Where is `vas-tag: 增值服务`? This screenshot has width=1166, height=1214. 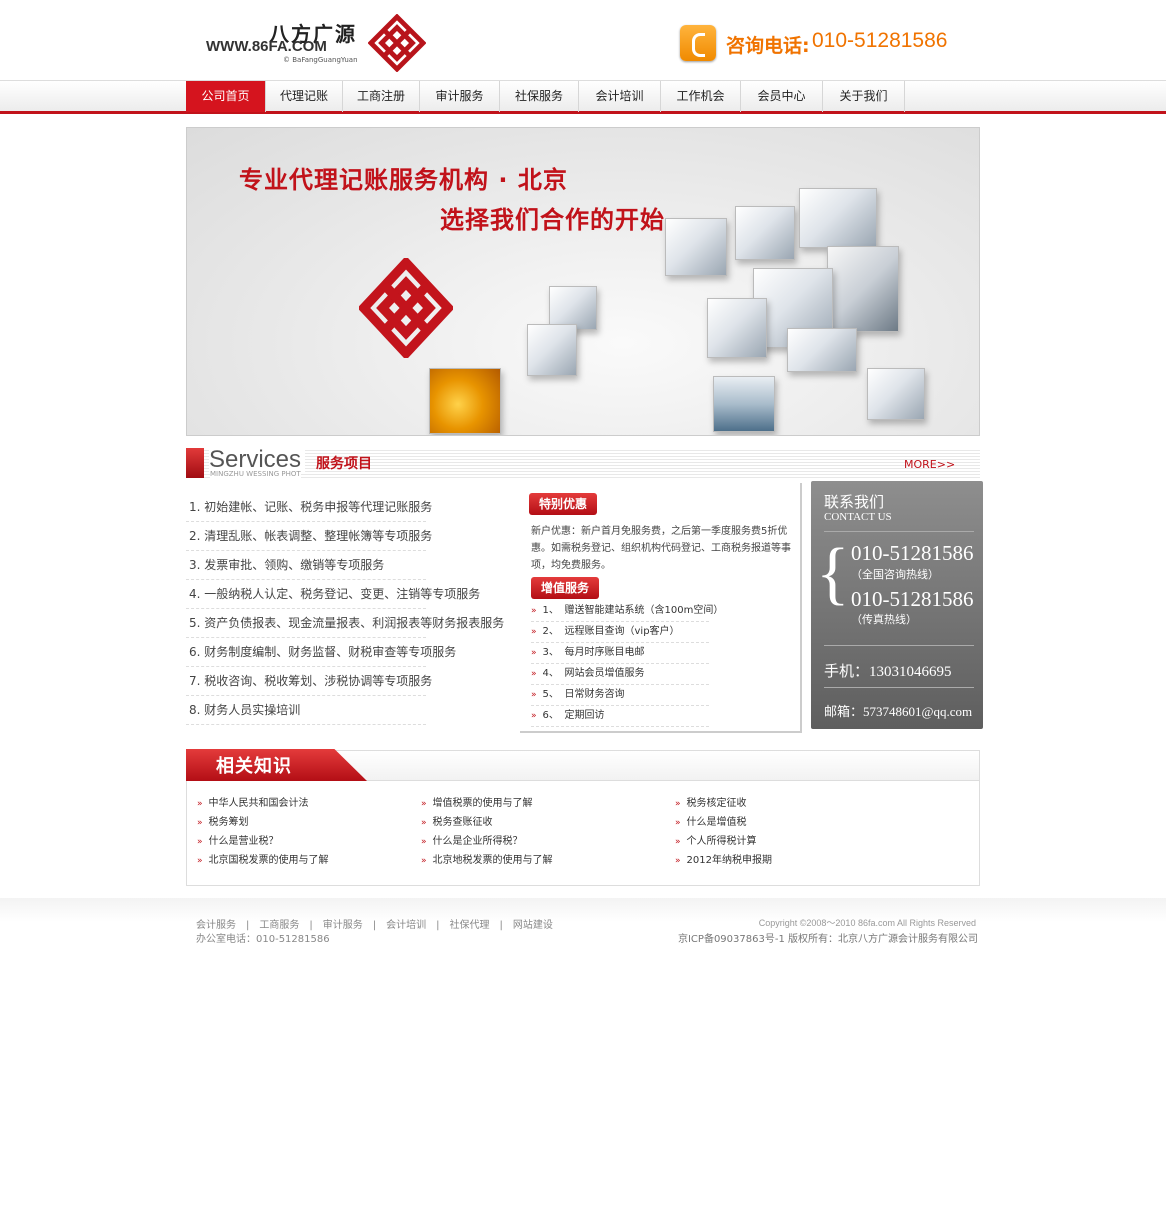 vas-tag: 增值服务 is located at coordinates (565, 588).